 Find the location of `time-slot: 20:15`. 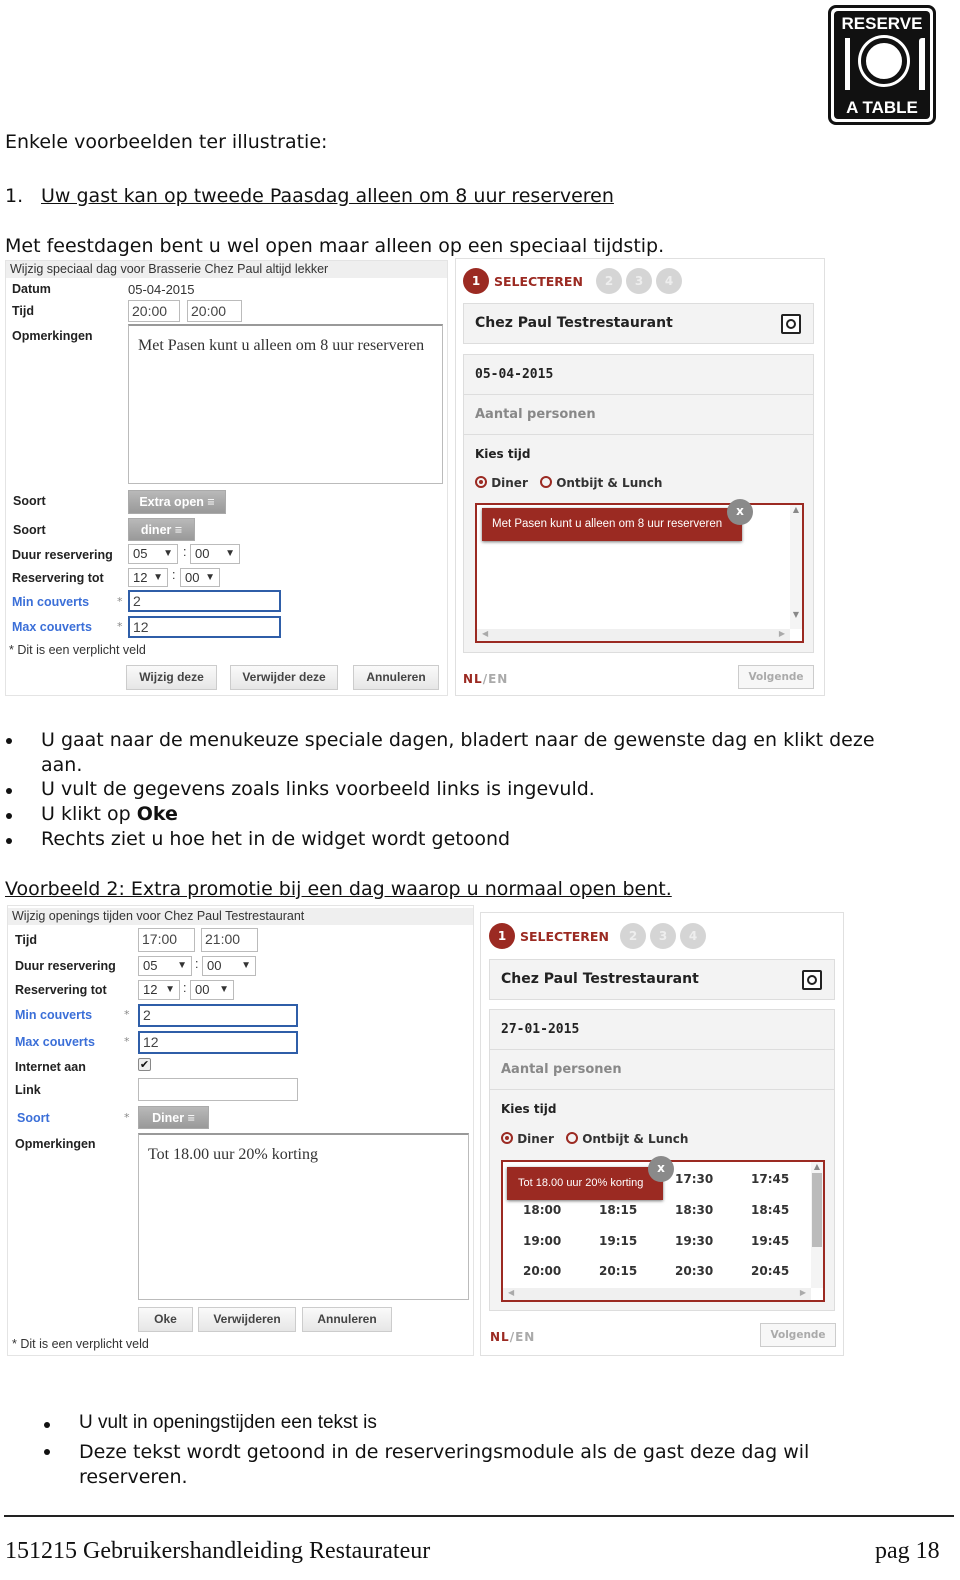

time-slot: 20:15 is located at coordinates (618, 1271).